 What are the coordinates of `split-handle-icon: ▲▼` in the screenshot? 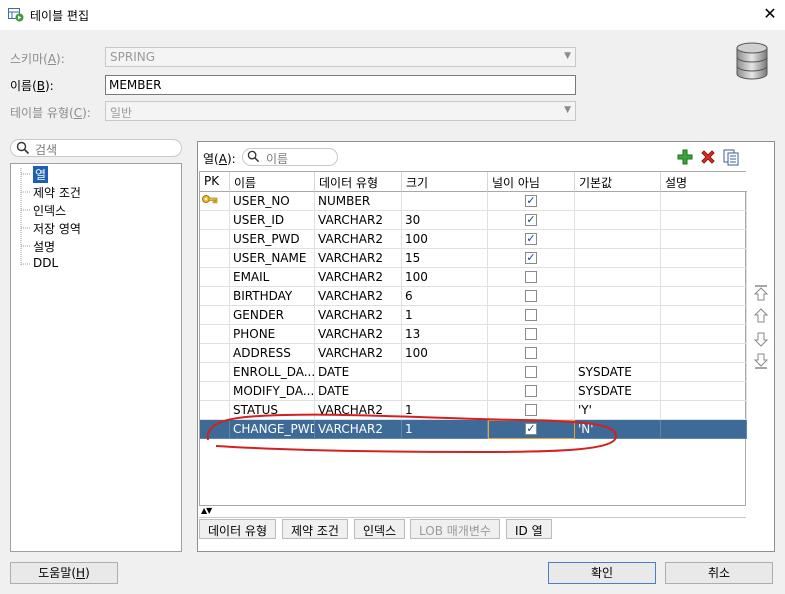 It's located at (206, 510).